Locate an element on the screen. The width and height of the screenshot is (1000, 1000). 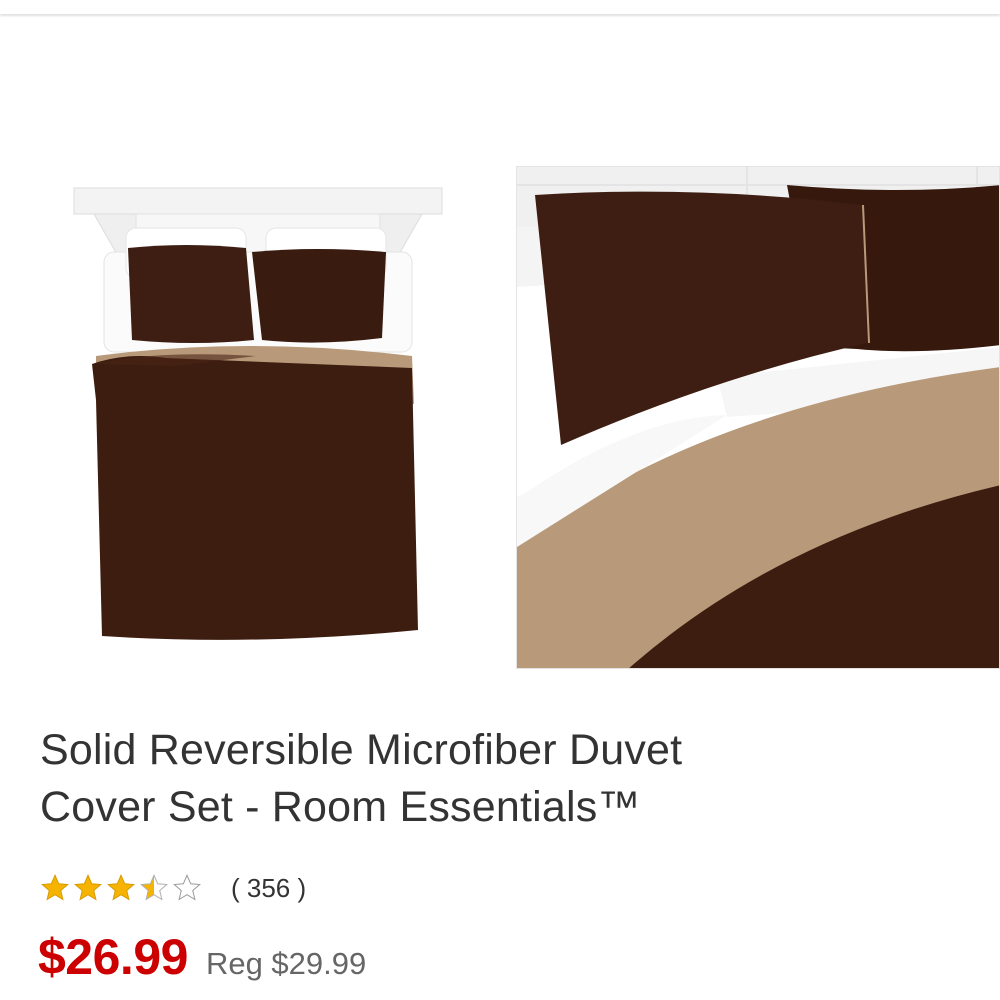
rating-row: ( 356 ) is located at coordinates (173, 888).